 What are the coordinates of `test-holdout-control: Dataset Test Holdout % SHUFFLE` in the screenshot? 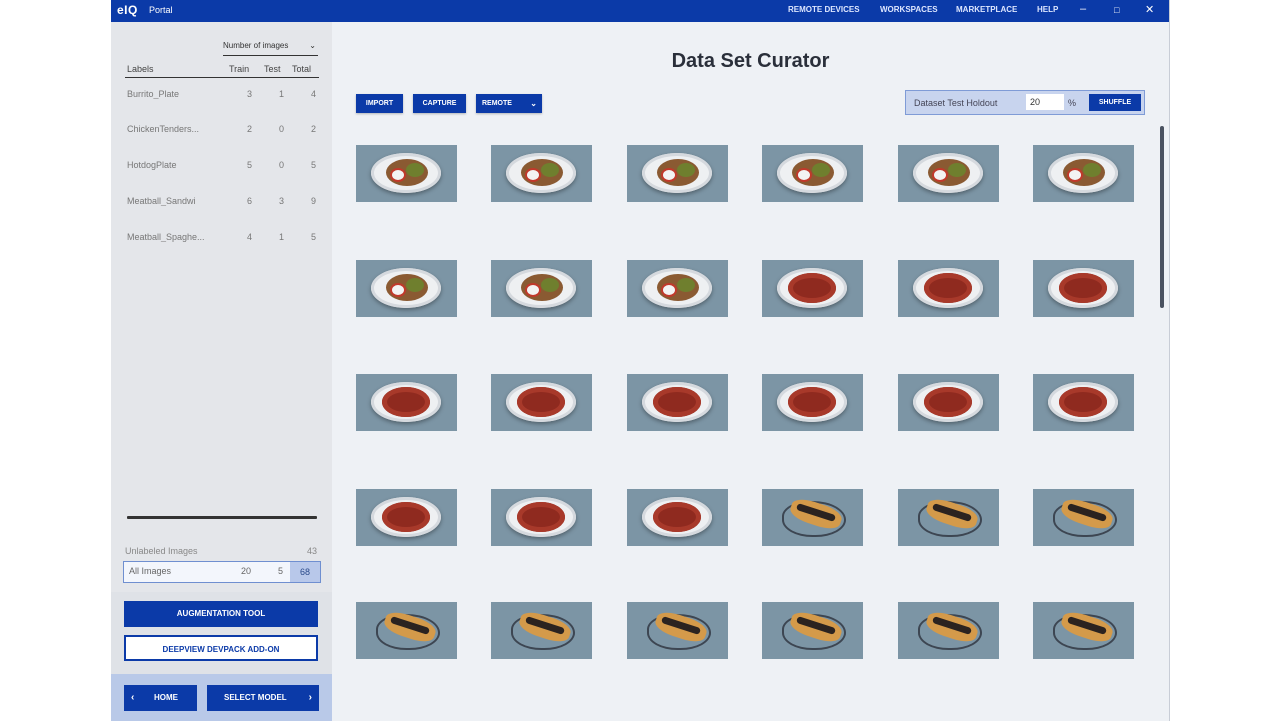 It's located at (1025, 102).